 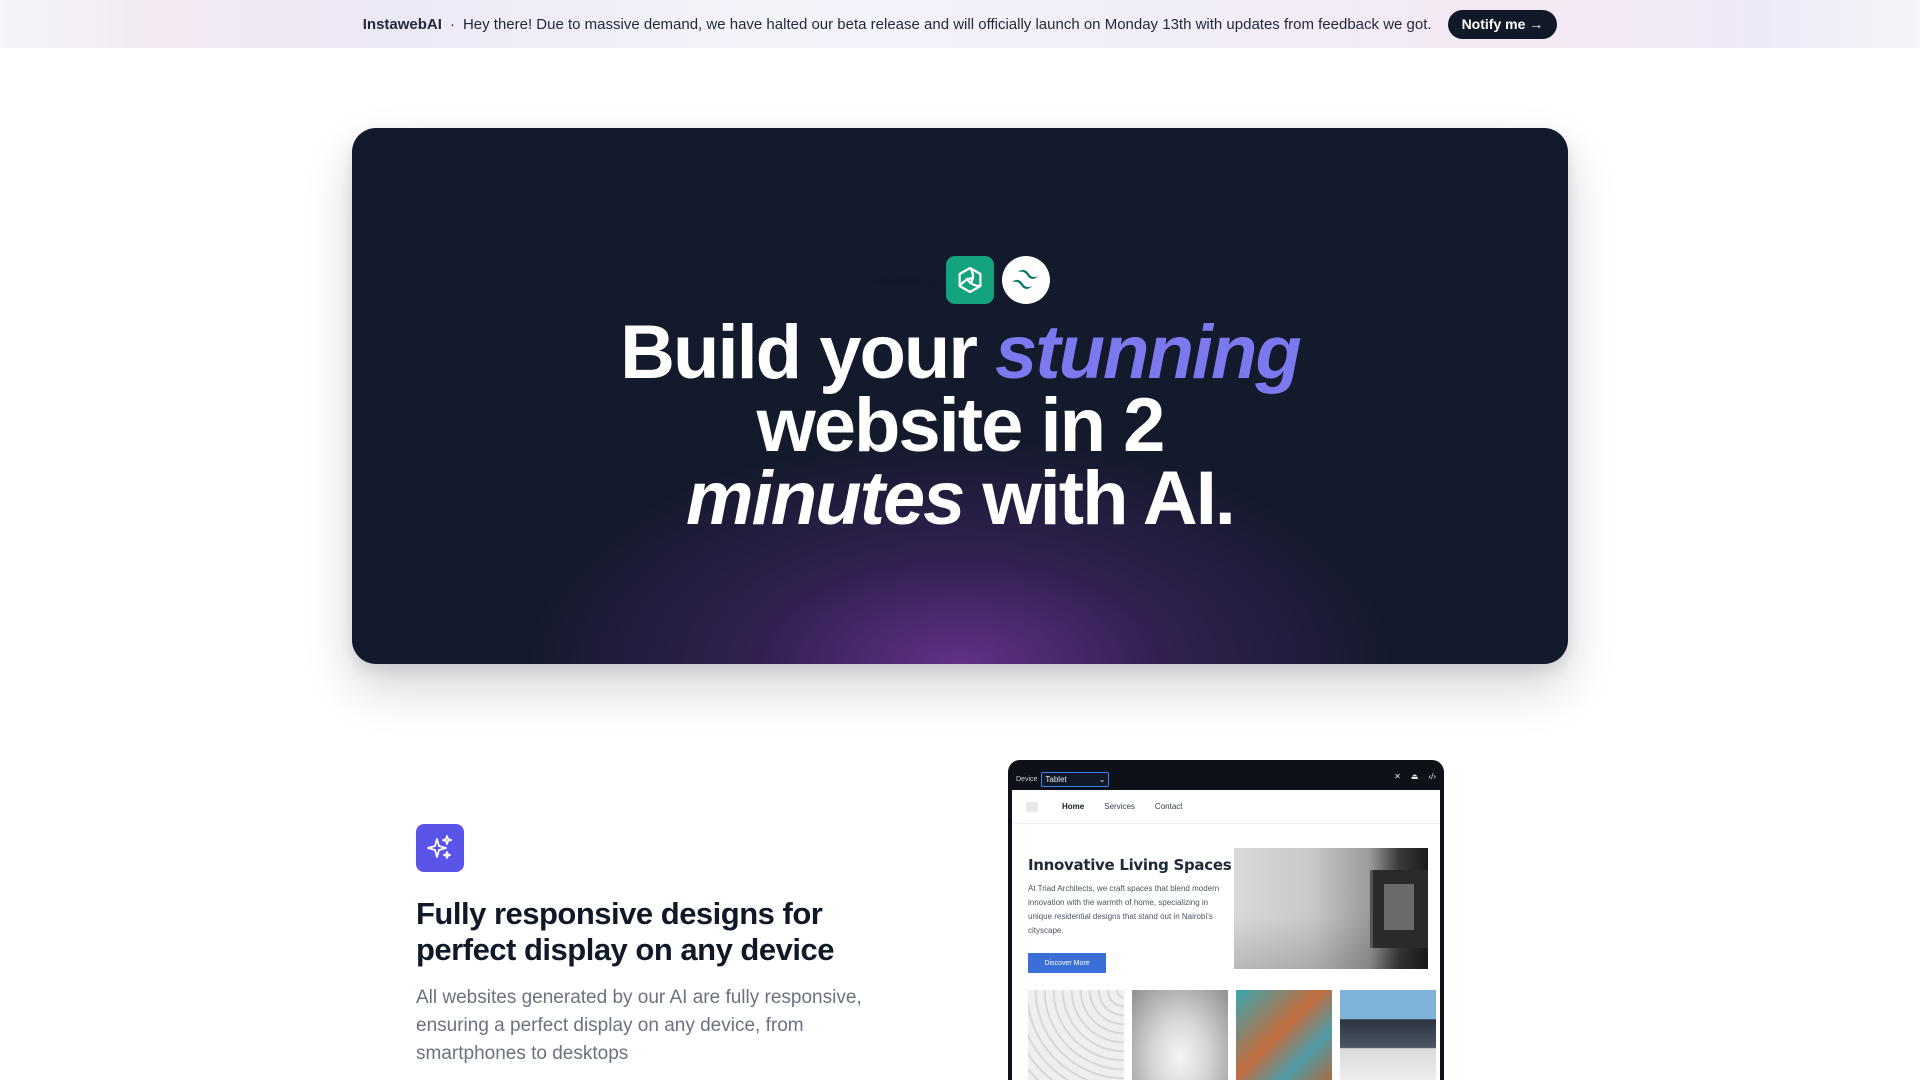 I want to click on site-nav-contact: Contact, so click(x=1169, y=806).